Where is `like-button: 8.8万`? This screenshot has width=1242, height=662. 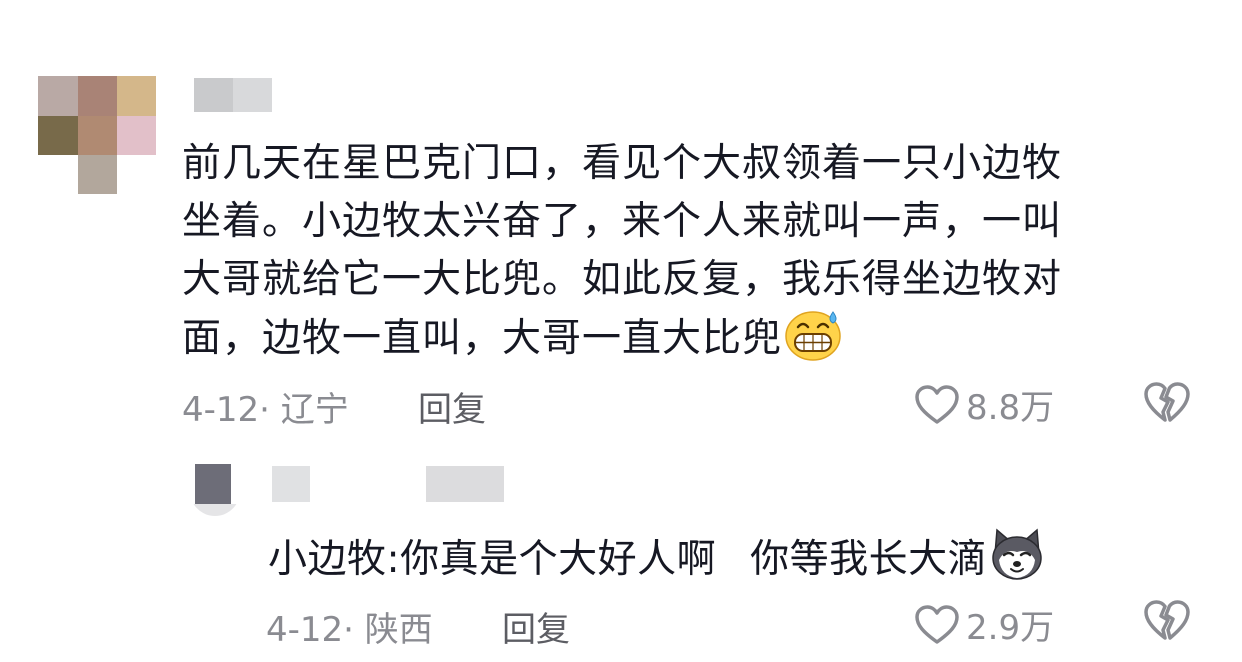
like-button: 8.8万 is located at coordinates (984, 404).